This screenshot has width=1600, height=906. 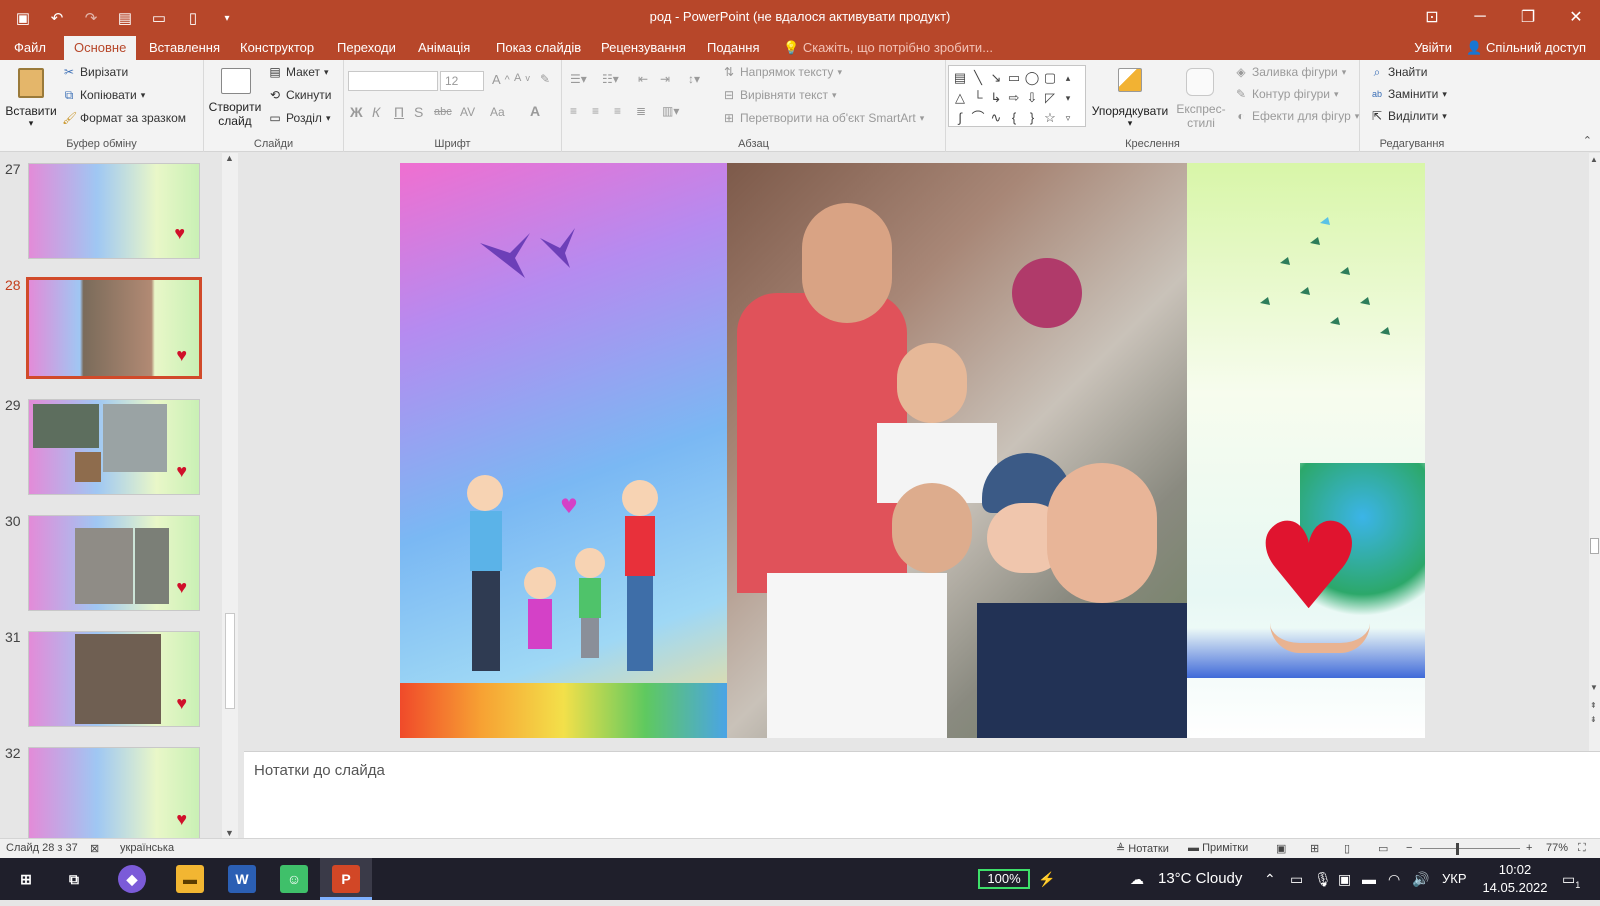 I want to click on elbow-arrow-shape-icon: ↳, so click(x=996, y=98).